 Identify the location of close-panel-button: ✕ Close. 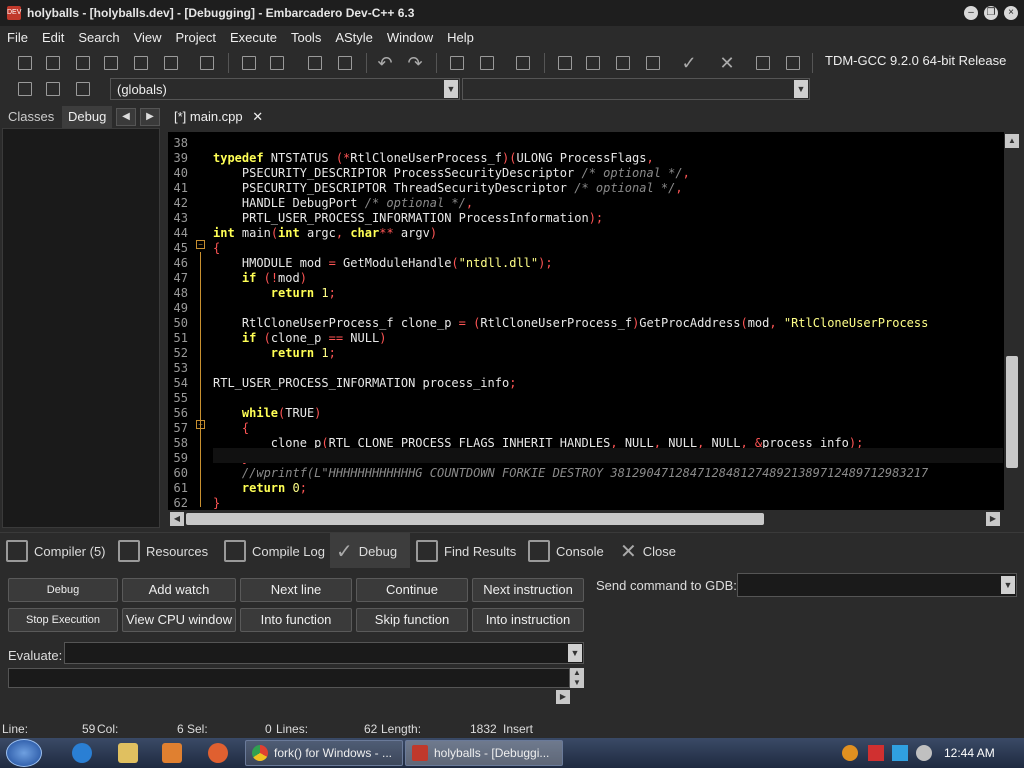
(654, 551).